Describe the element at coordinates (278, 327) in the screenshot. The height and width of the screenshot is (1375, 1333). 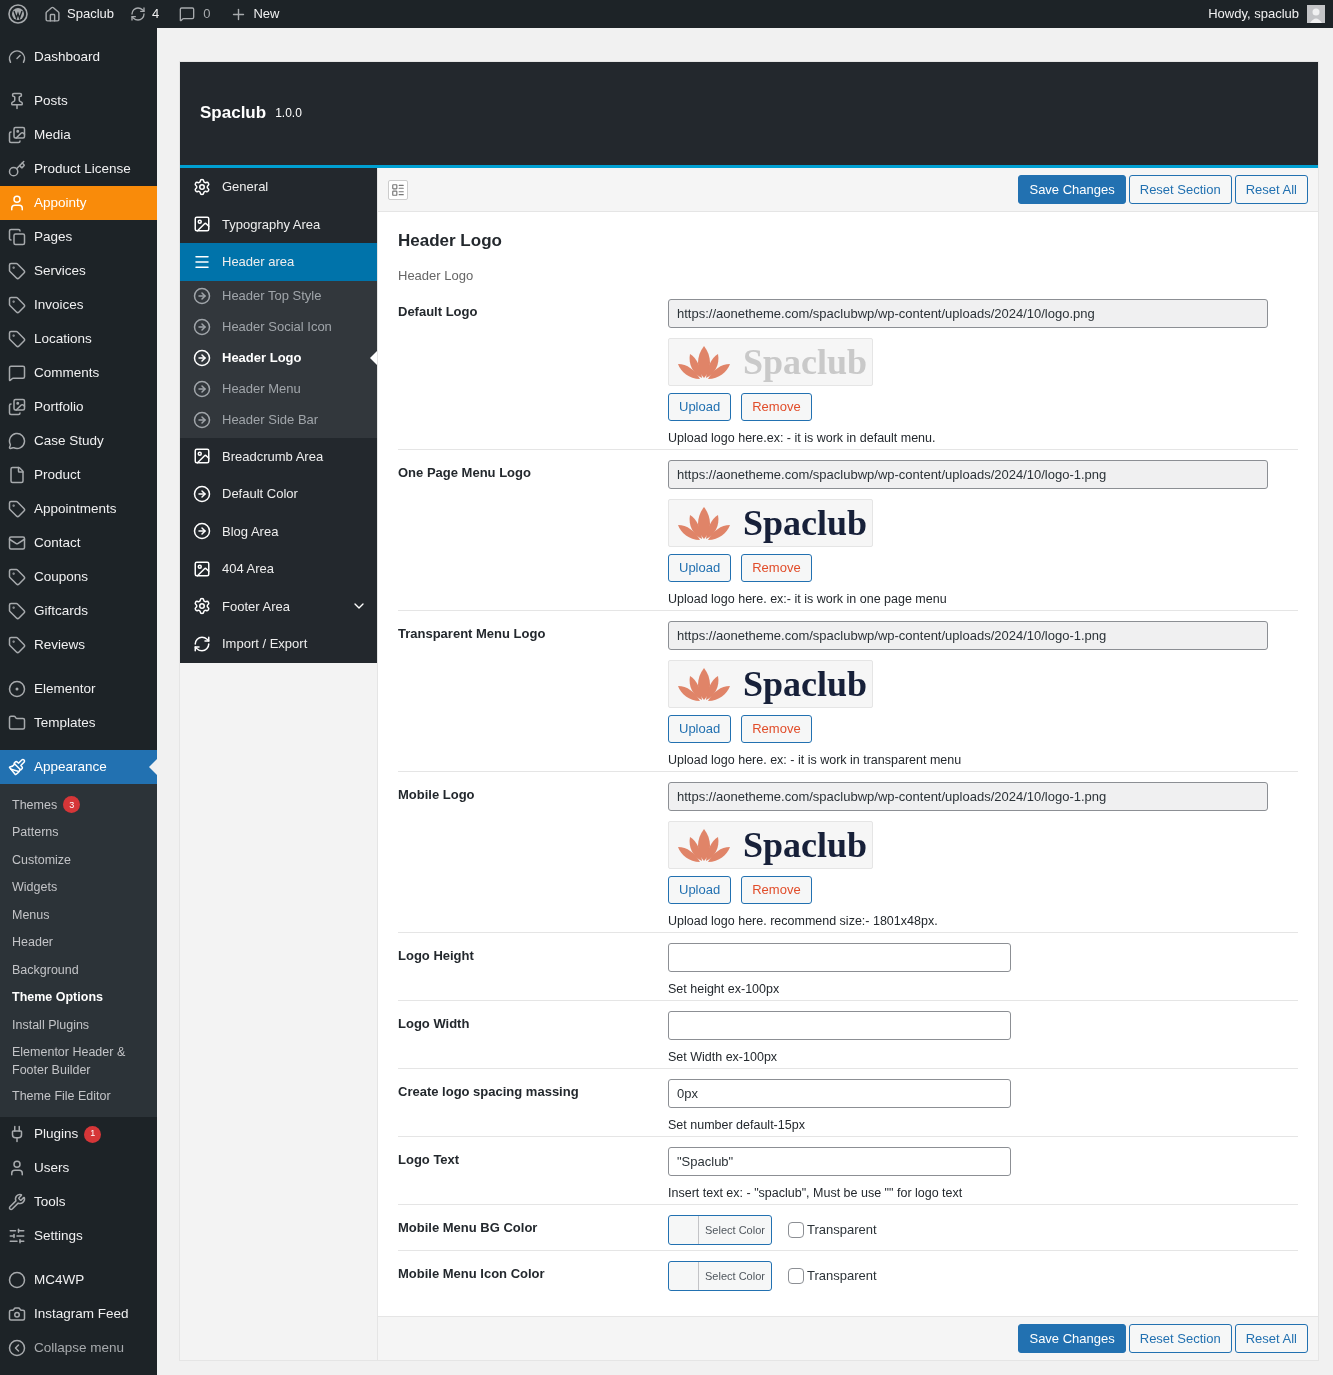
I see `options-nav-item: Header Social Icon` at that location.